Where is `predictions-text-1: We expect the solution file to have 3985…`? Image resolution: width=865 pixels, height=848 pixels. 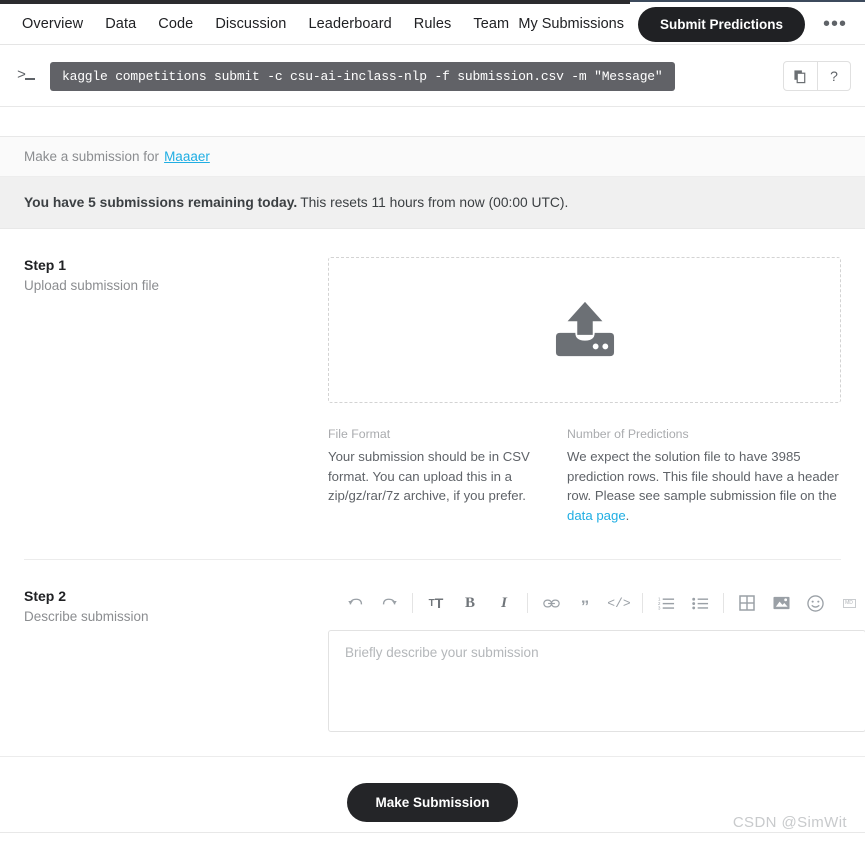
predictions-text-1: We expect the solution file to have 3985… is located at coordinates (703, 476).